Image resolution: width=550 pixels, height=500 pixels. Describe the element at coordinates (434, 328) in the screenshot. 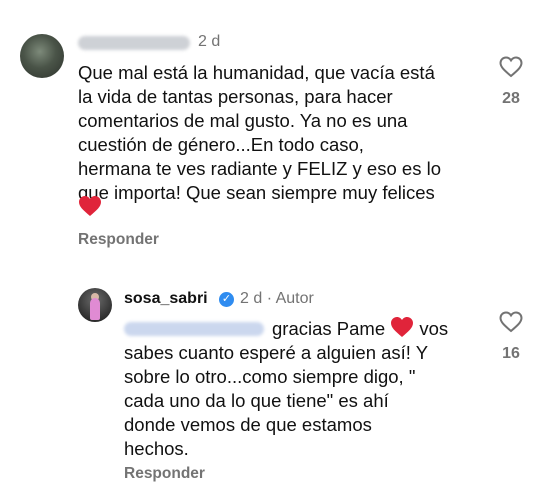

I see `reply-text-end: vos` at that location.